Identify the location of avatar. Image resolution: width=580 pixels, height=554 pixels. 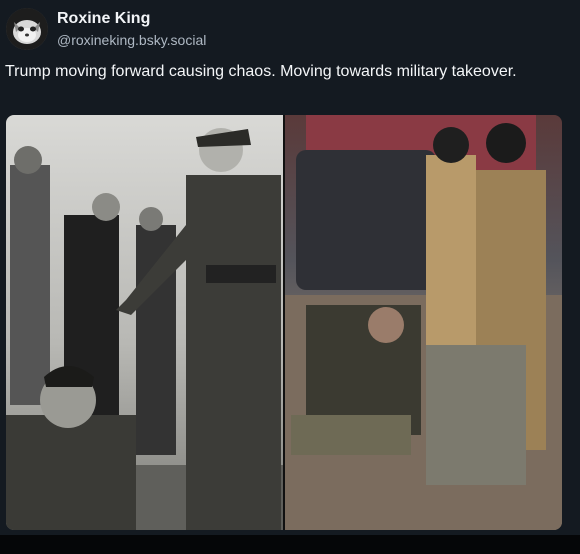
(27, 29).